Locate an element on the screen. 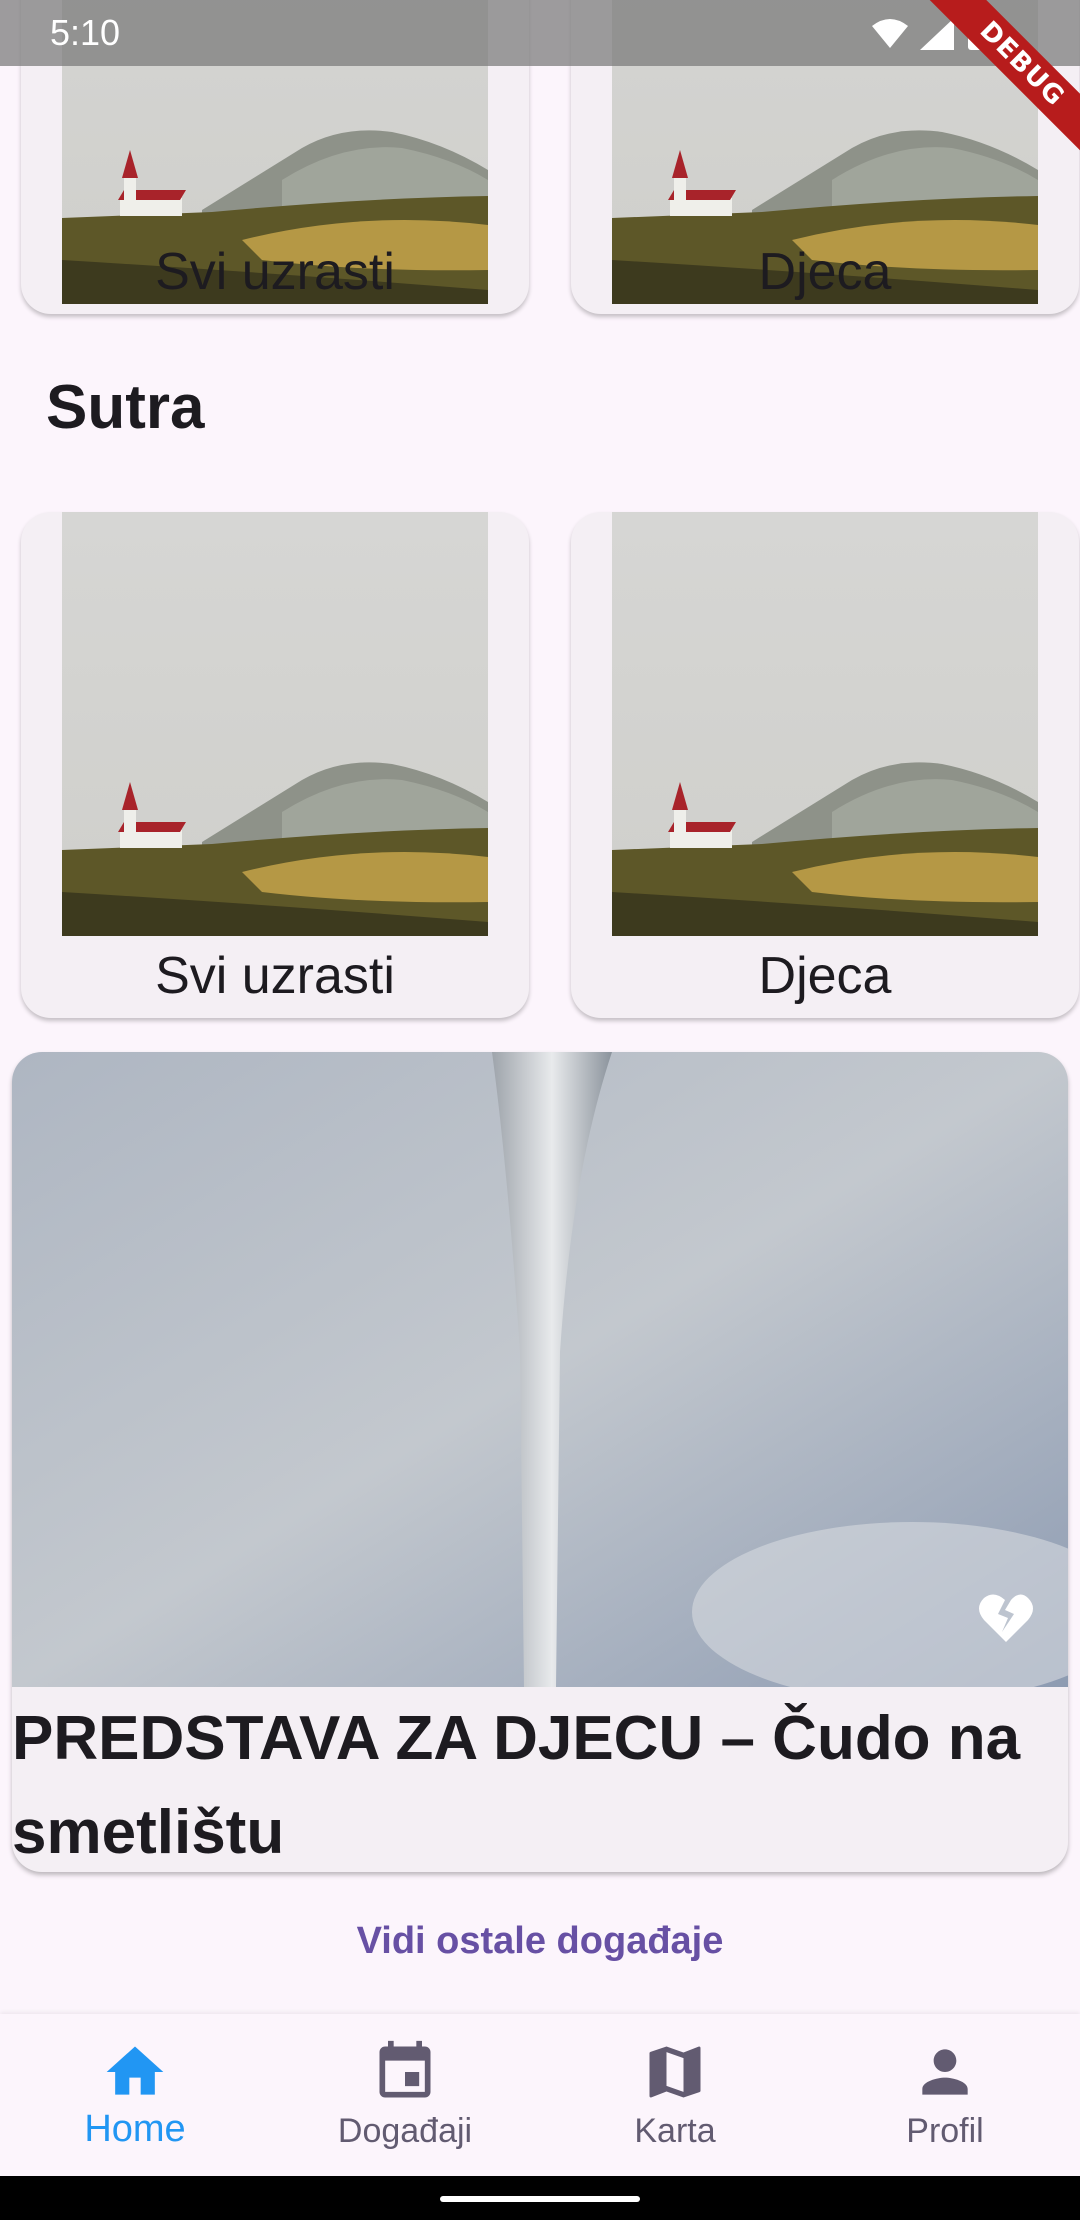  event-card-all-ages: Svi uzrasti is located at coordinates (275, 765).